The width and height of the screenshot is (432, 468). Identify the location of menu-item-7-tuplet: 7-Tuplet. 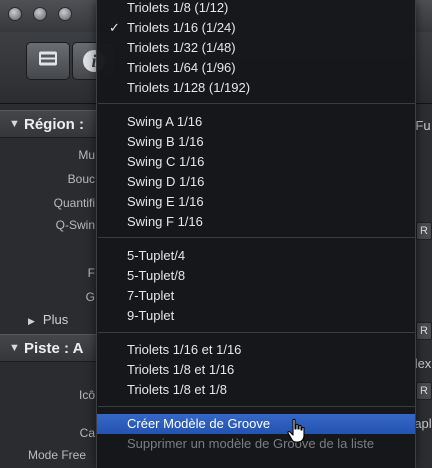
(256, 296).